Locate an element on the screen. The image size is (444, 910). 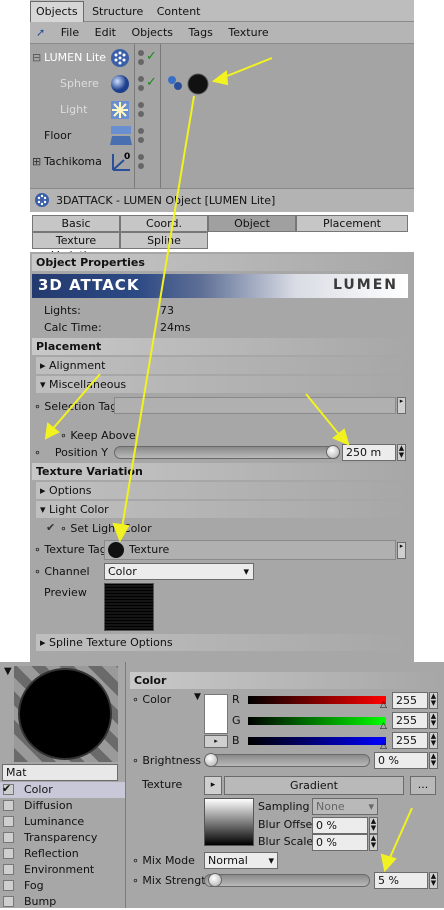
tab-texture-variation: Texture Variation is located at coordinates (76, 247).